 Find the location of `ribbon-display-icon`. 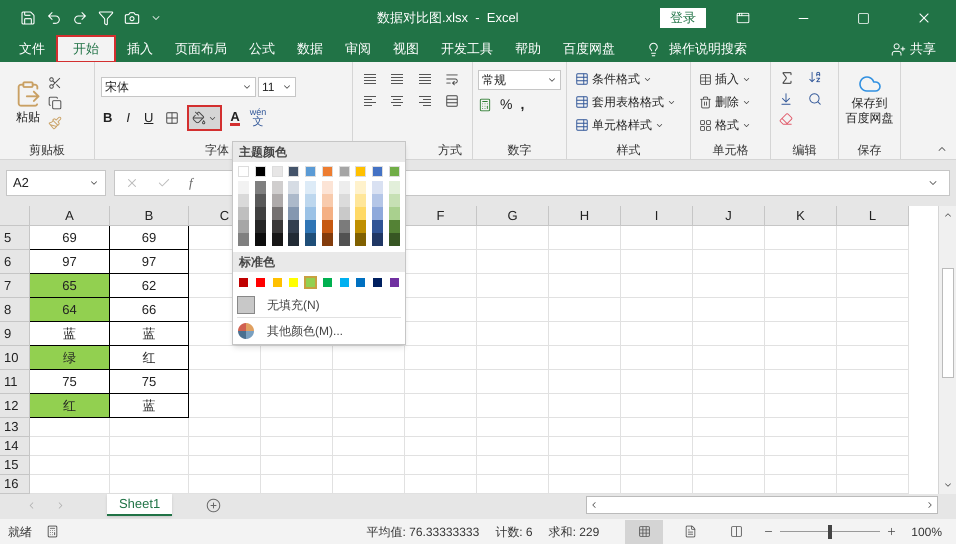

ribbon-display-icon is located at coordinates (743, 18).